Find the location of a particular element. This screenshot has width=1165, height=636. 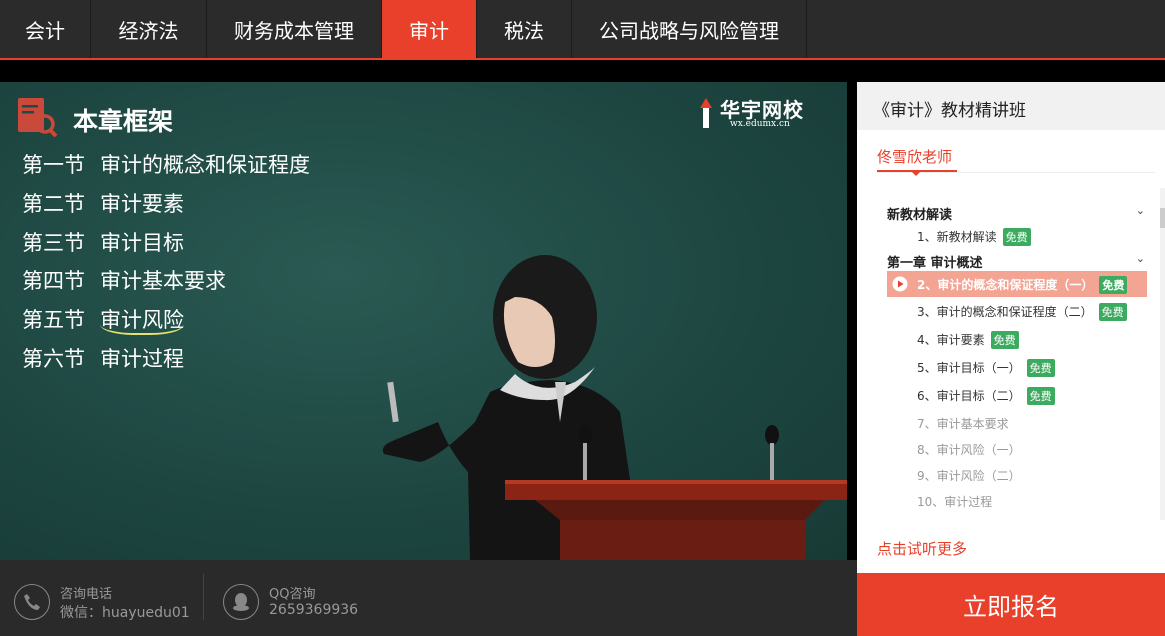

phone-label: 咨询电话 is located at coordinates (86, 594).